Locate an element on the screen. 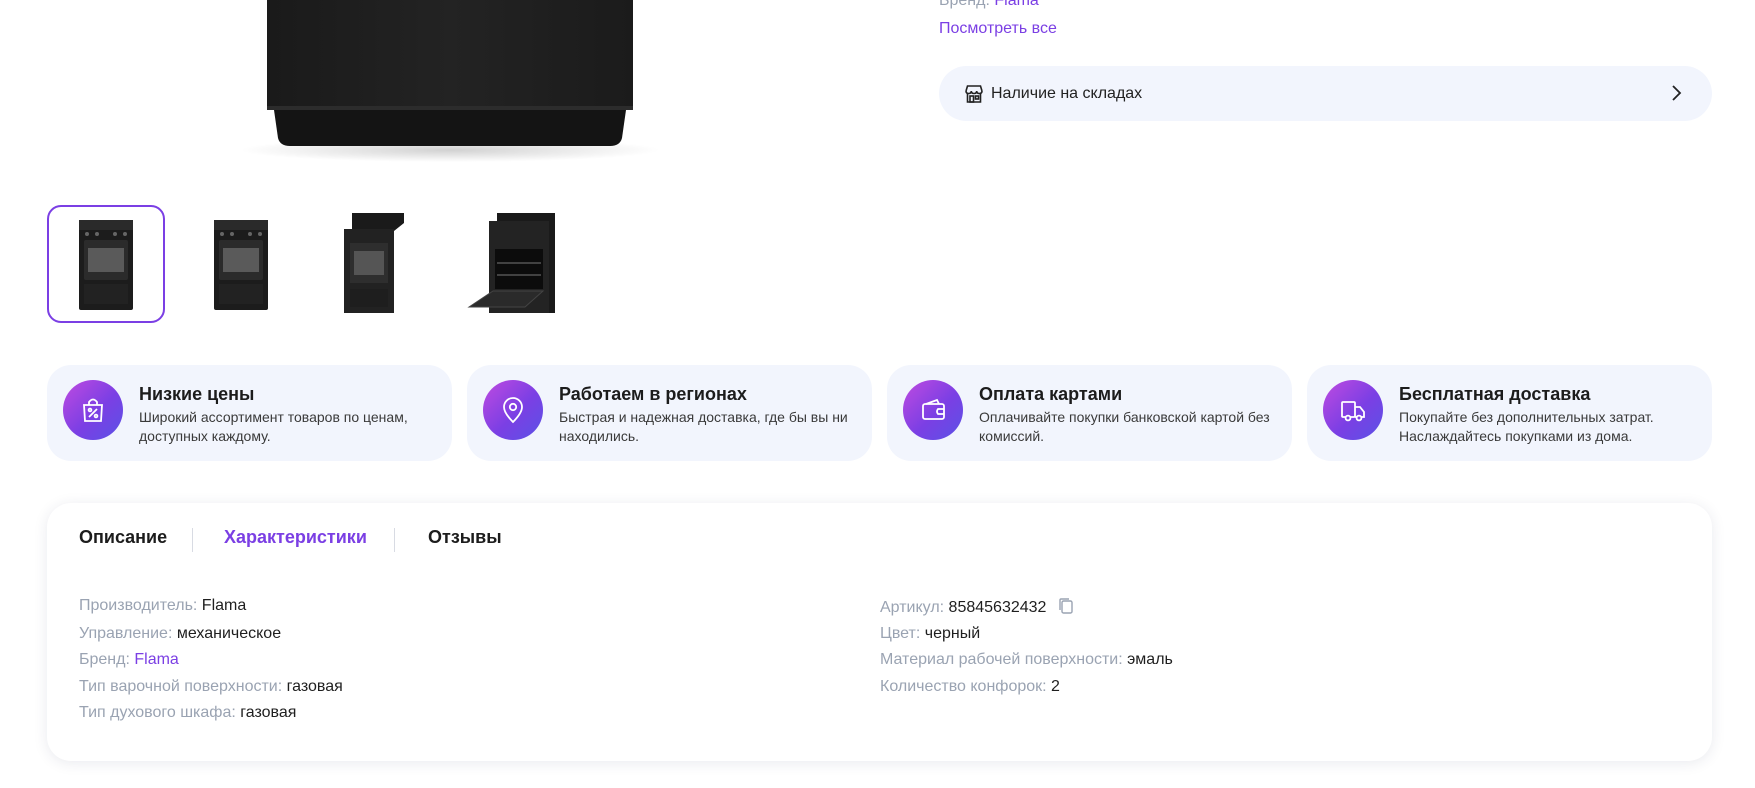  brand-line: Бренд: Flama is located at coordinates (989, 5).